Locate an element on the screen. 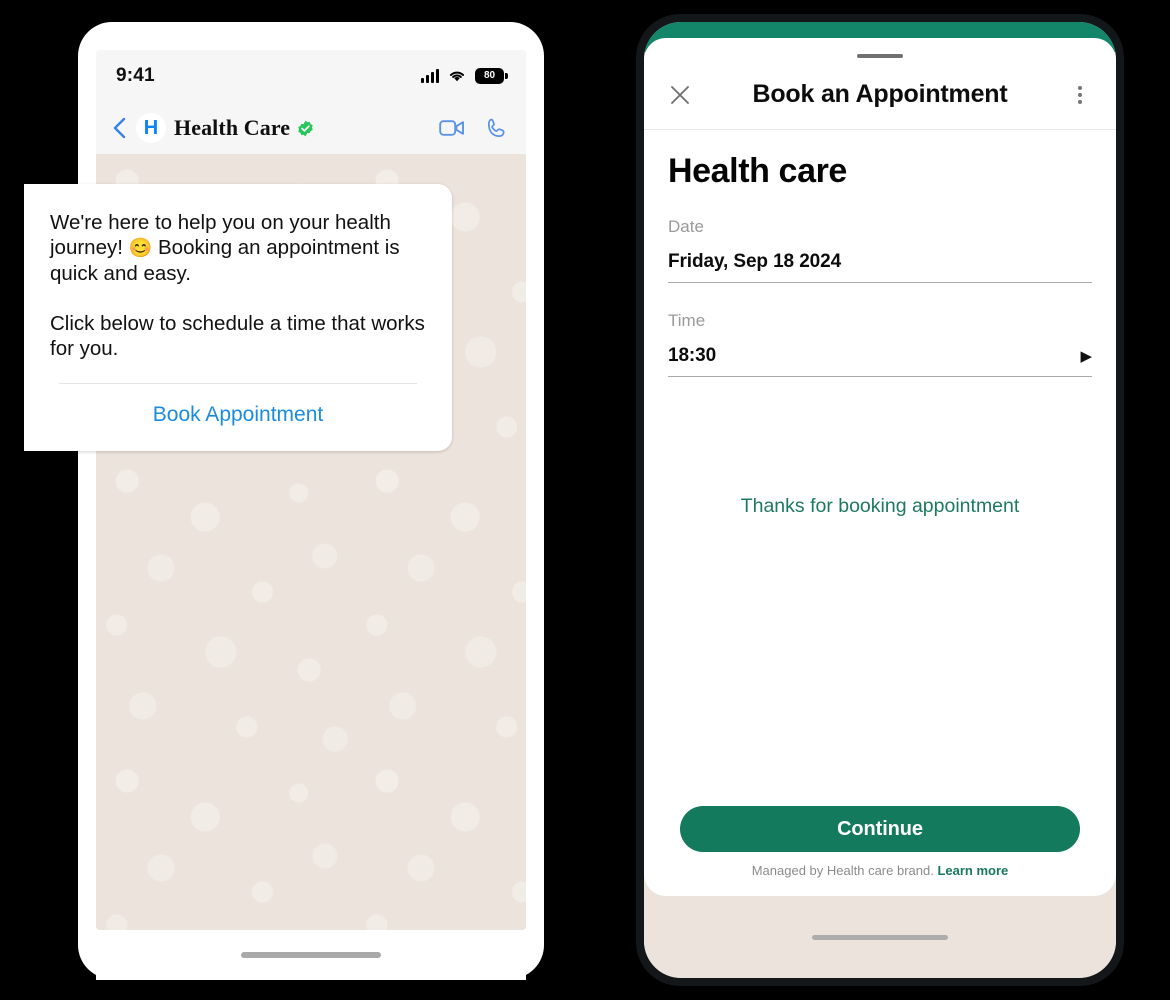  status-message: Thanks for booking appointment is located at coordinates (880, 506).